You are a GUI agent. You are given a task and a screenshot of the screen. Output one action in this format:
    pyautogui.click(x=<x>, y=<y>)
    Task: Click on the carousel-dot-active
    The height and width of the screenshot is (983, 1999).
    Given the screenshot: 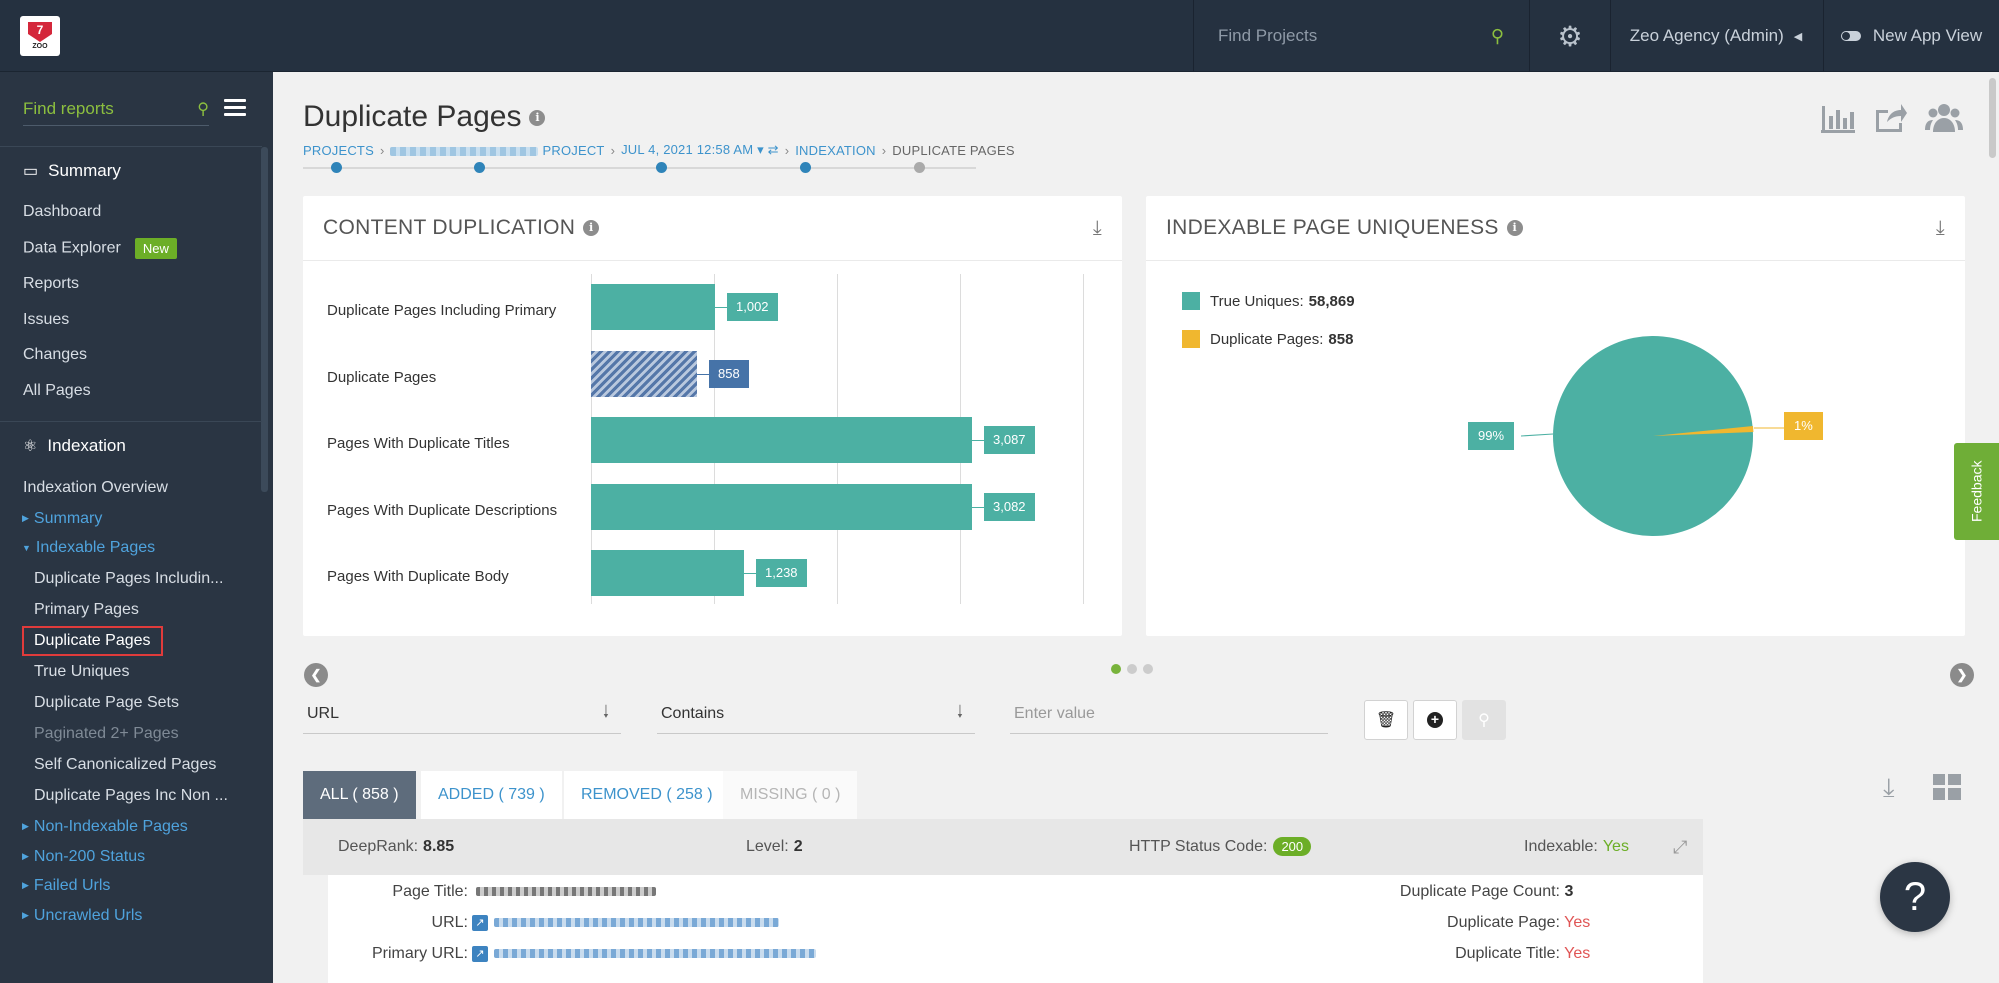 What is the action you would take?
    pyautogui.click(x=1116, y=669)
    